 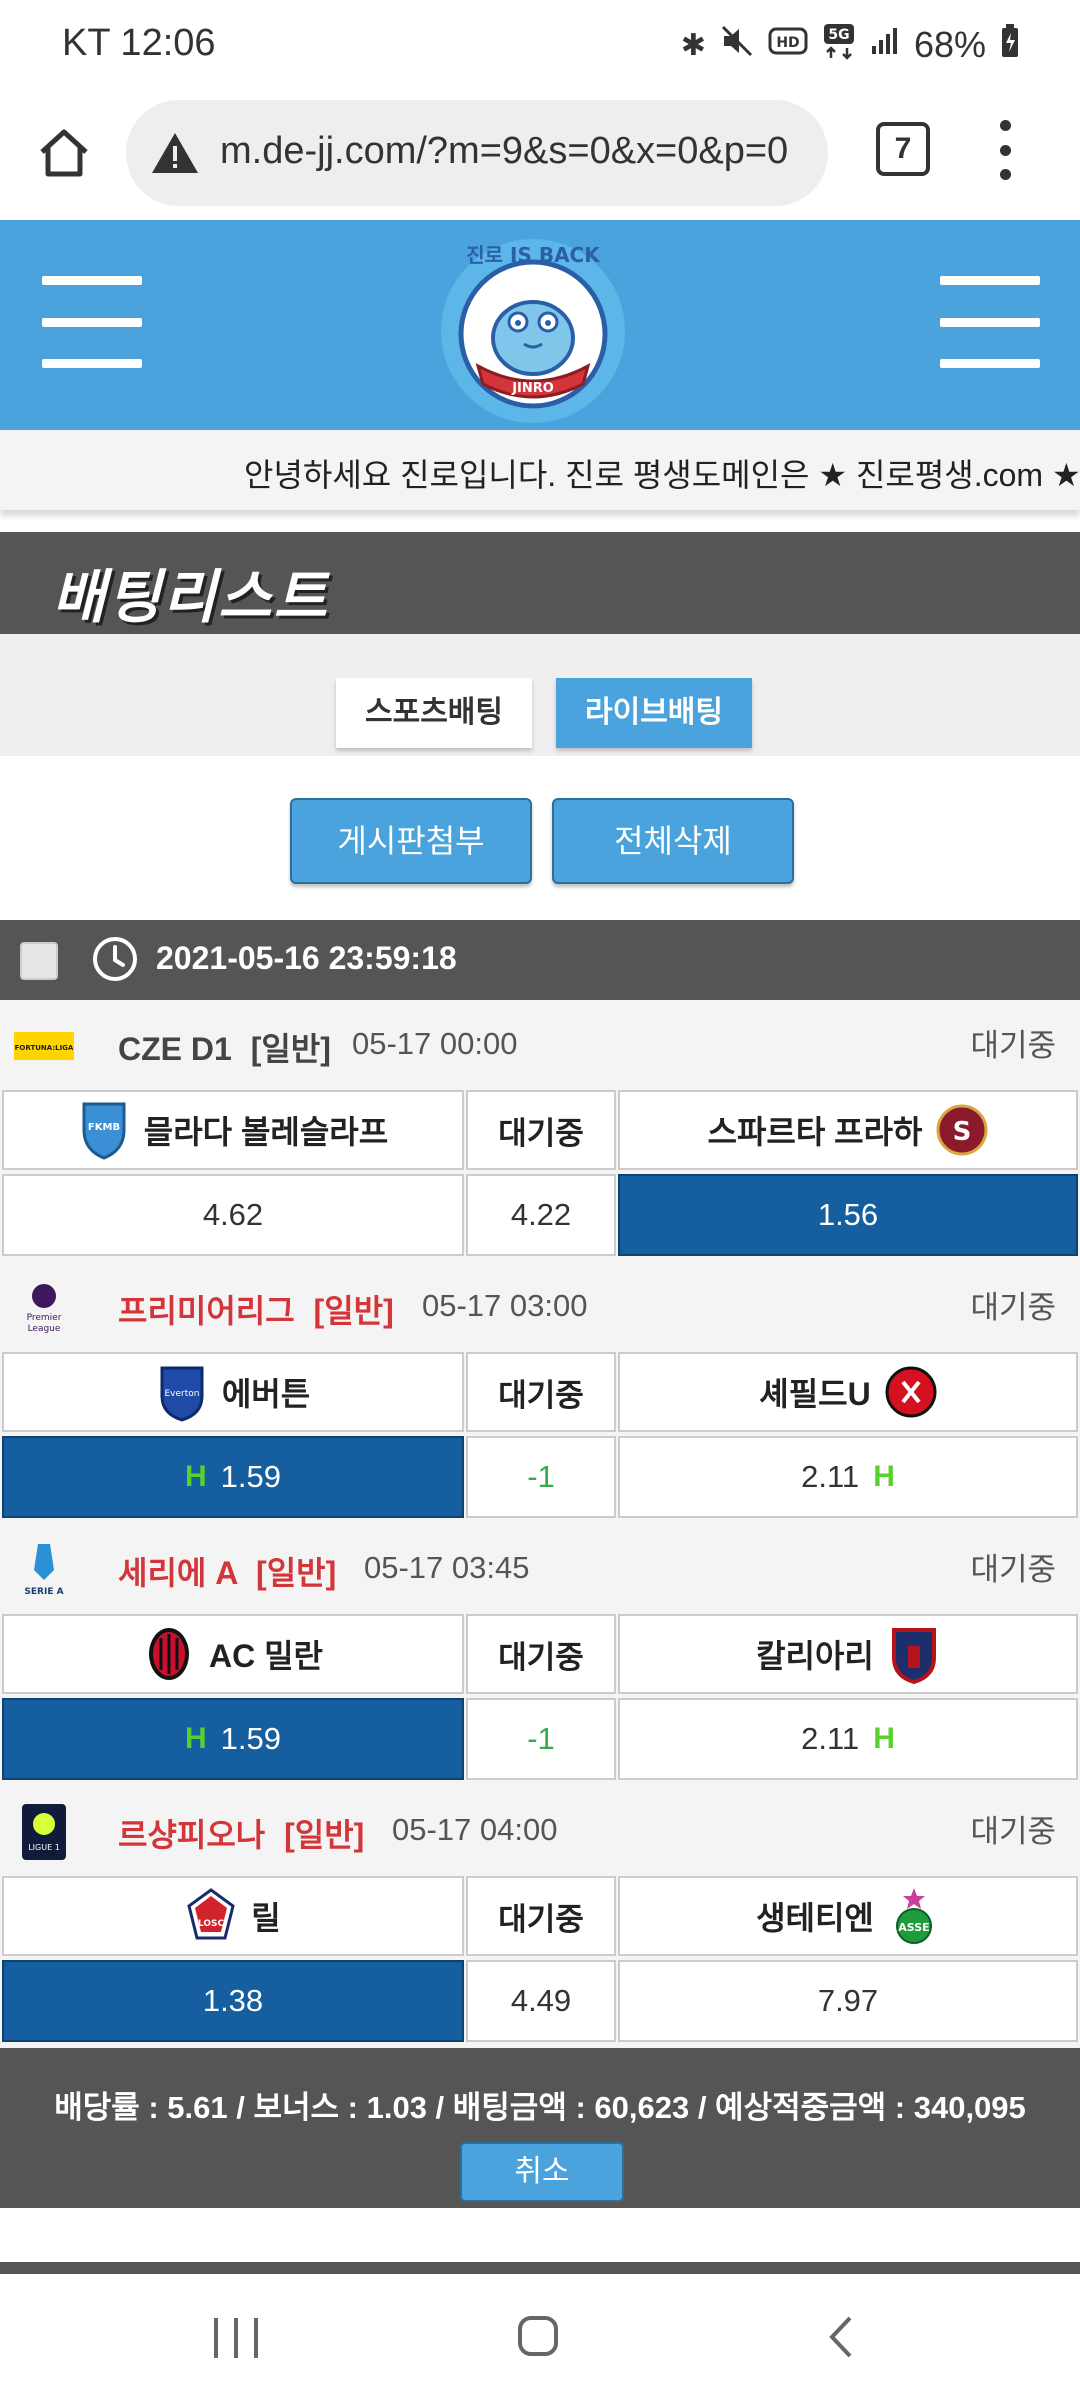 I want to click on attach-to-board-button: 게시판첨부, so click(x=411, y=841).